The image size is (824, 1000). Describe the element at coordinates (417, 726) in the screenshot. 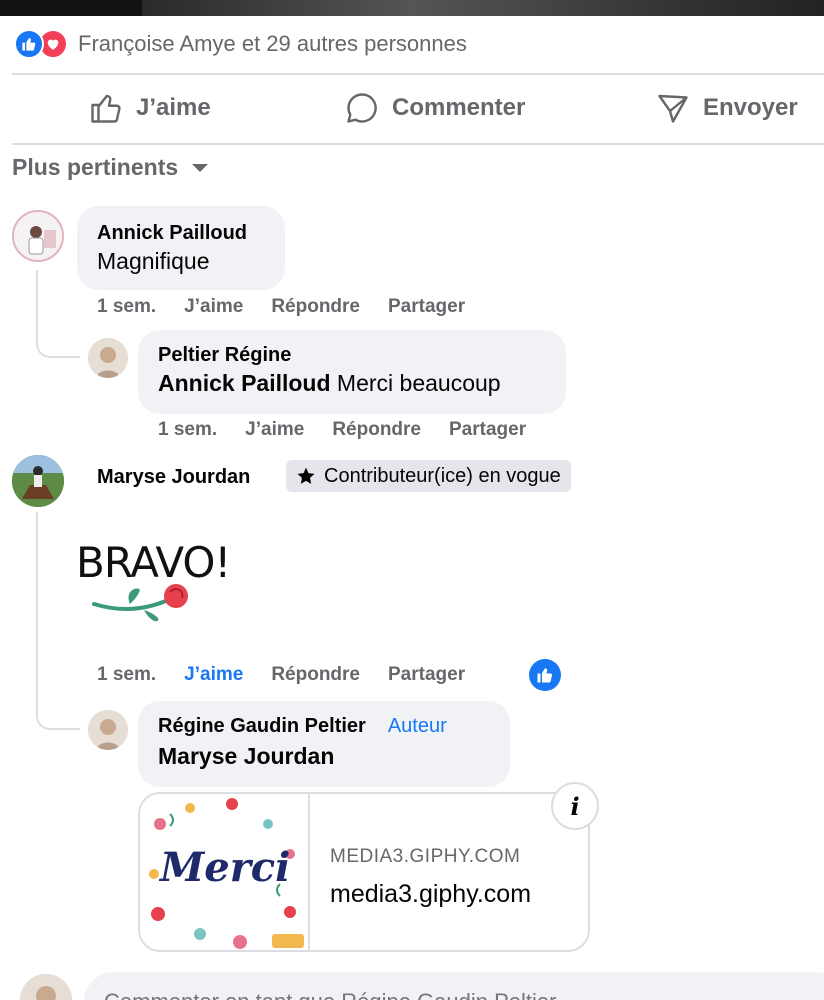

I see `author-tag: Auteur` at that location.